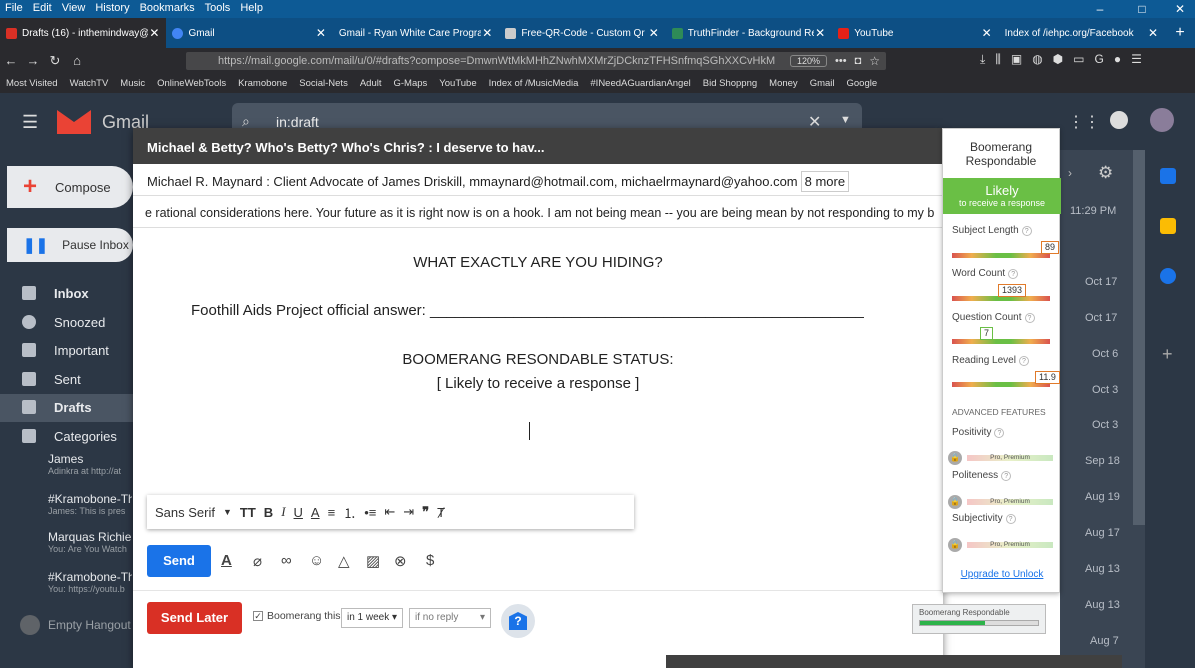  What do you see at coordinates (1100, 9) in the screenshot?
I see `minimize-button: –` at bounding box center [1100, 9].